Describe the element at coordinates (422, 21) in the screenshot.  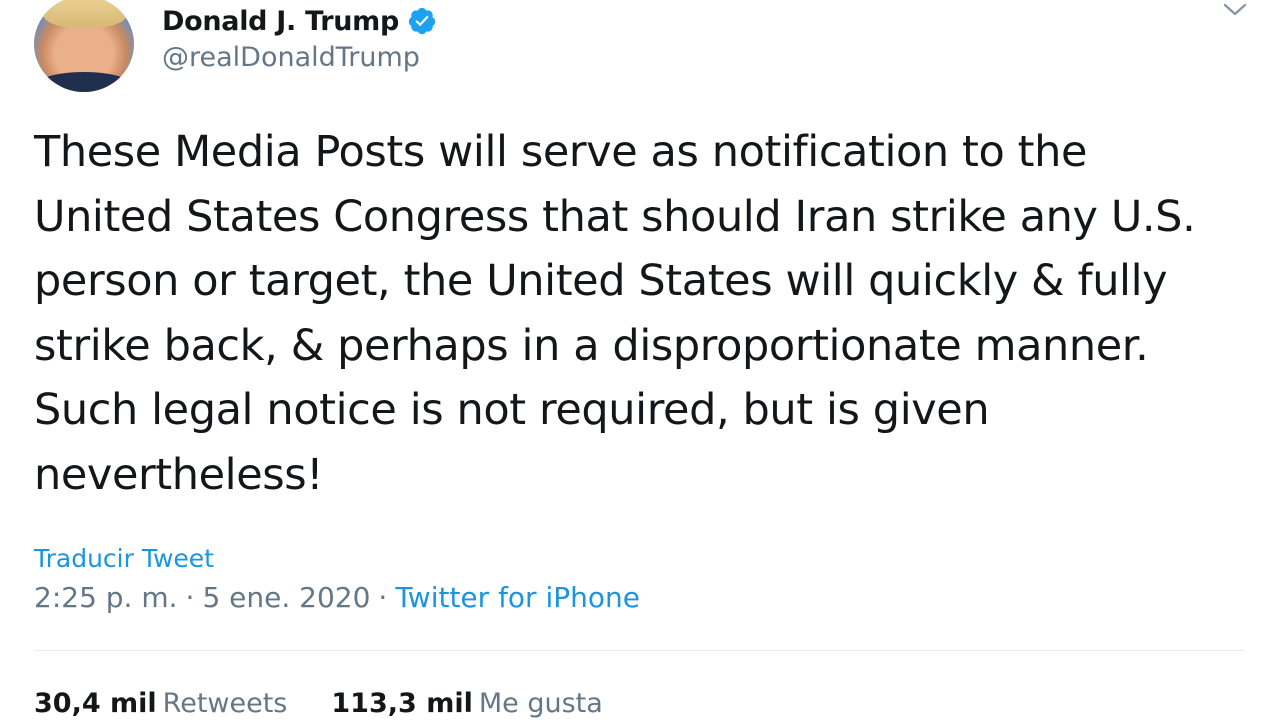
I see `verified-badge-icon` at that location.